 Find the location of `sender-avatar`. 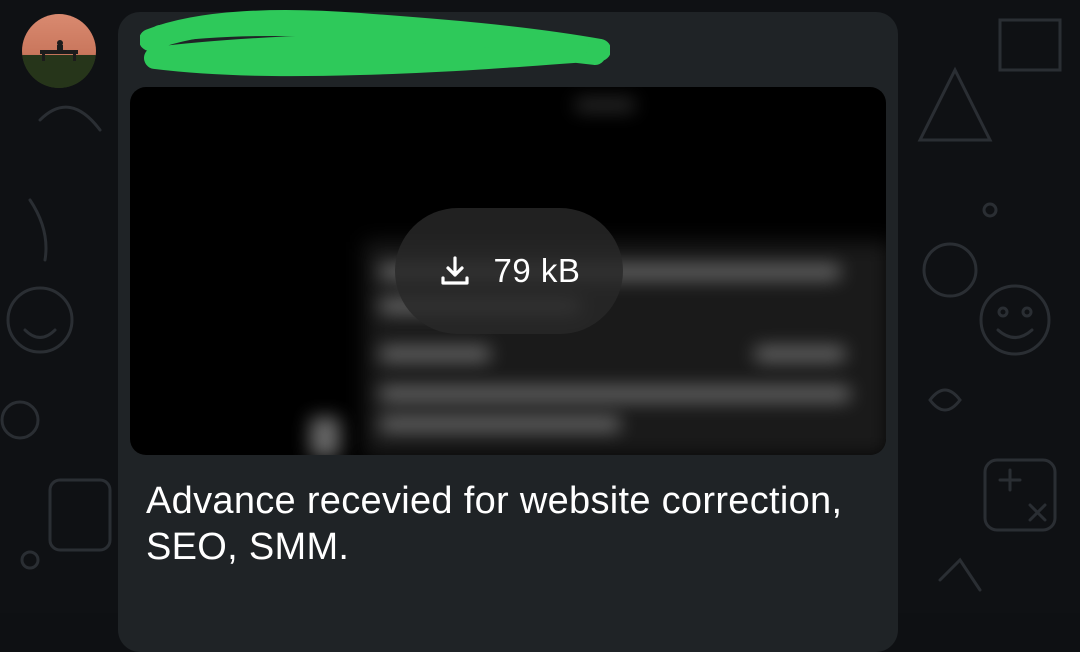

sender-avatar is located at coordinates (59, 51).